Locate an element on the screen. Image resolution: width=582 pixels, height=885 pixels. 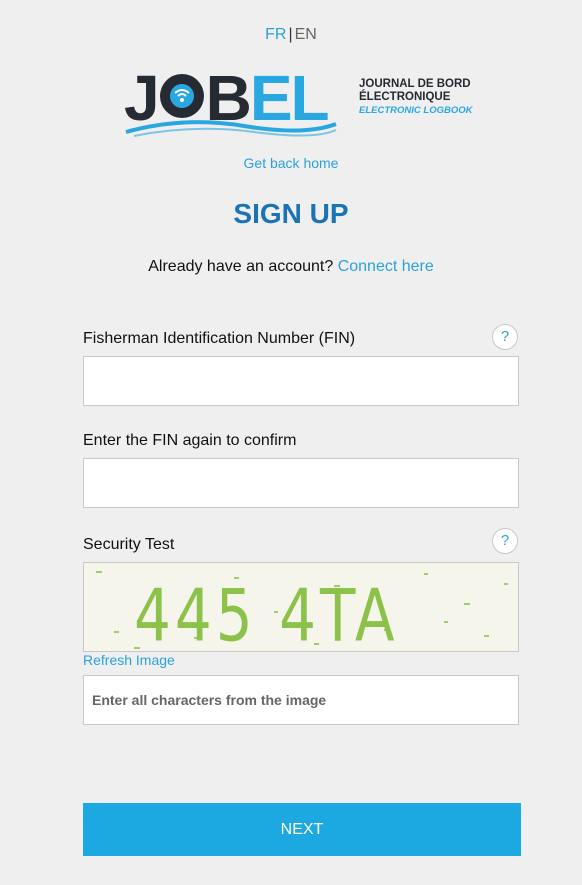
account-prompt-text: Already have an account? is located at coordinates (241, 266).